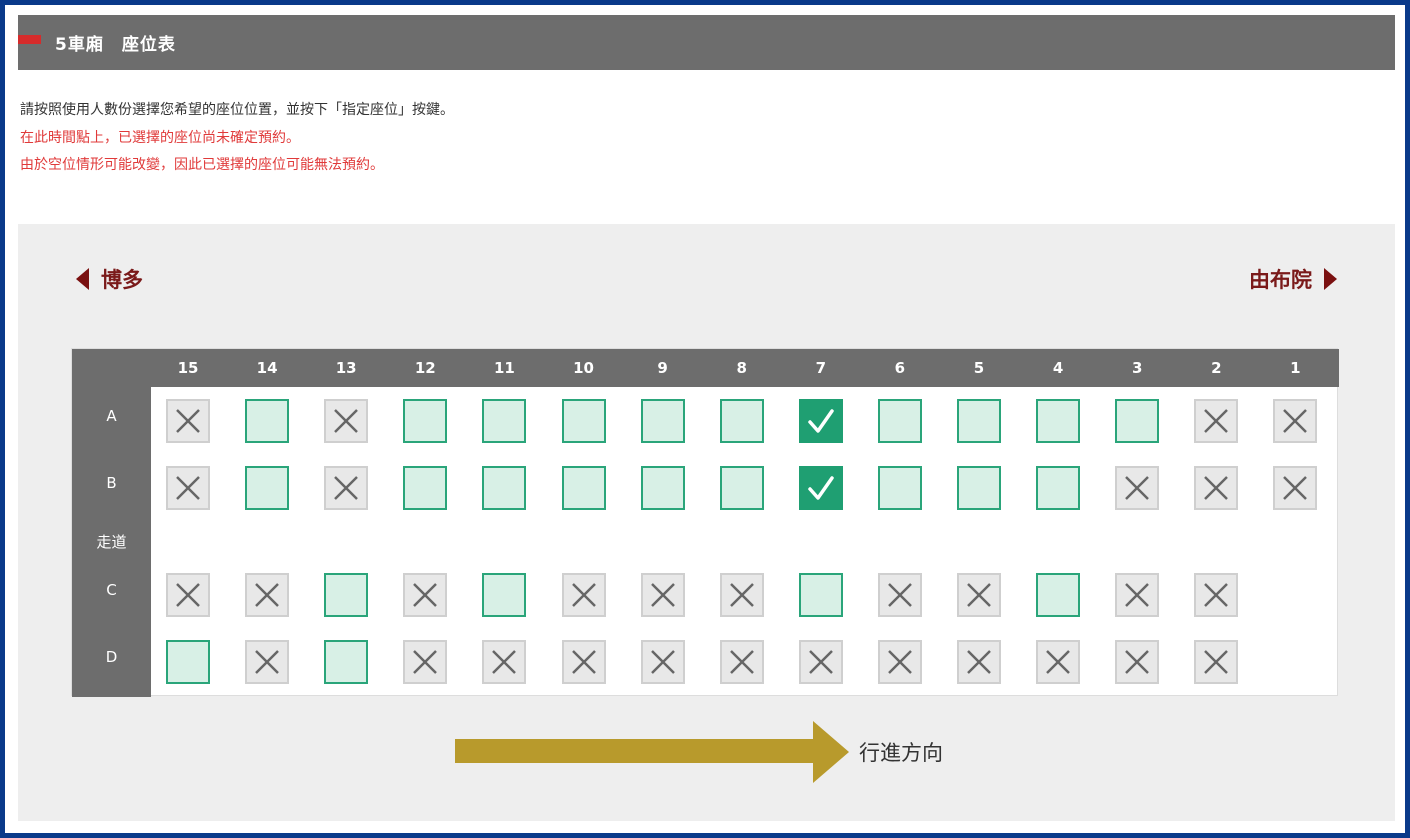  Describe the element at coordinates (583, 421) in the screenshot. I see `seat-a10` at that location.